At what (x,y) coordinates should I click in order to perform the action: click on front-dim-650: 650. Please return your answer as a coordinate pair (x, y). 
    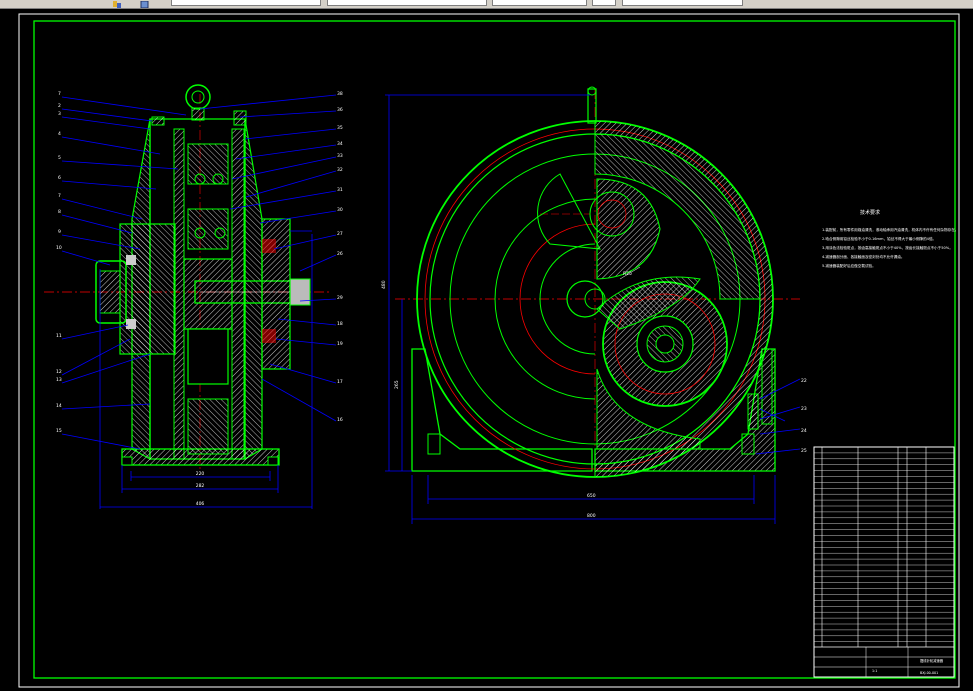
    Looking at the image, I should click on (591, 496).